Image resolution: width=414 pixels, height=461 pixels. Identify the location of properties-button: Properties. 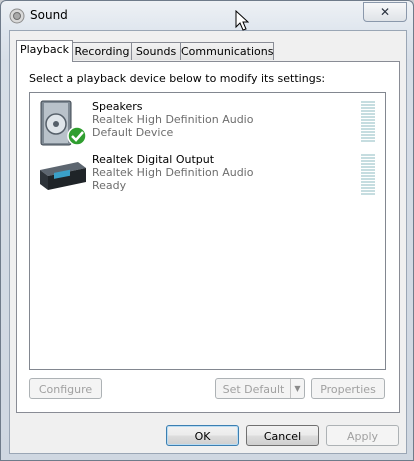
(348, 388).